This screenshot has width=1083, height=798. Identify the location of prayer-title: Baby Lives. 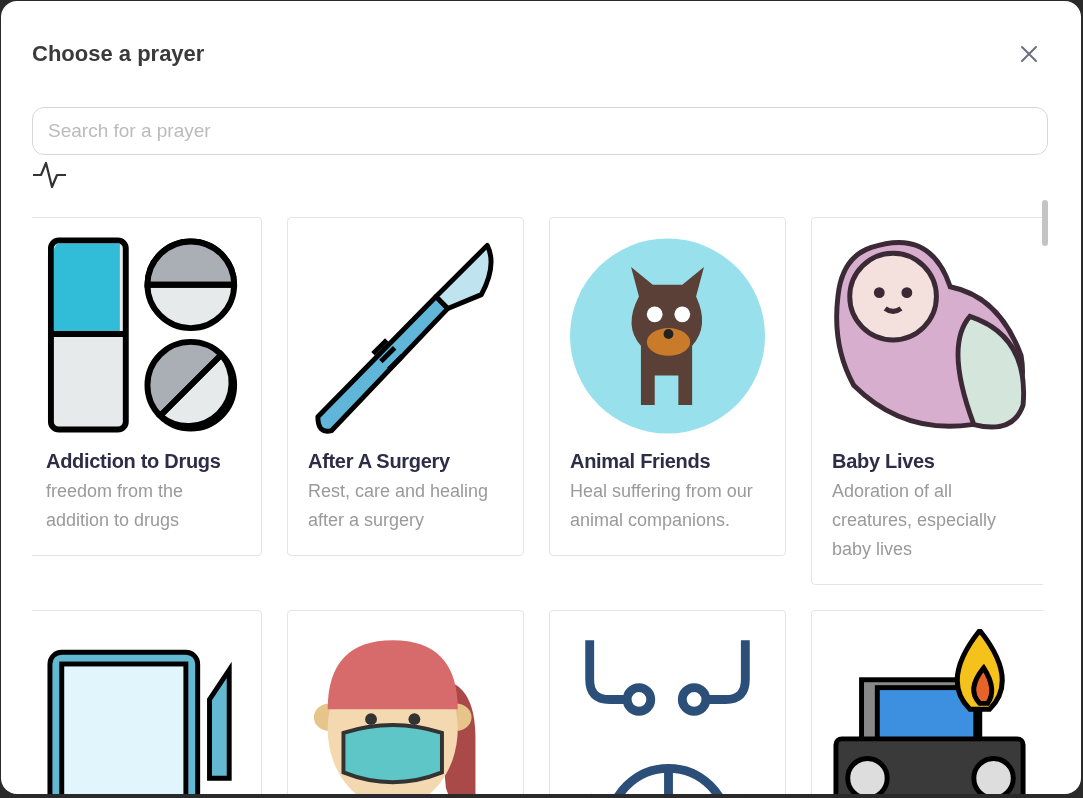
(884, 461).